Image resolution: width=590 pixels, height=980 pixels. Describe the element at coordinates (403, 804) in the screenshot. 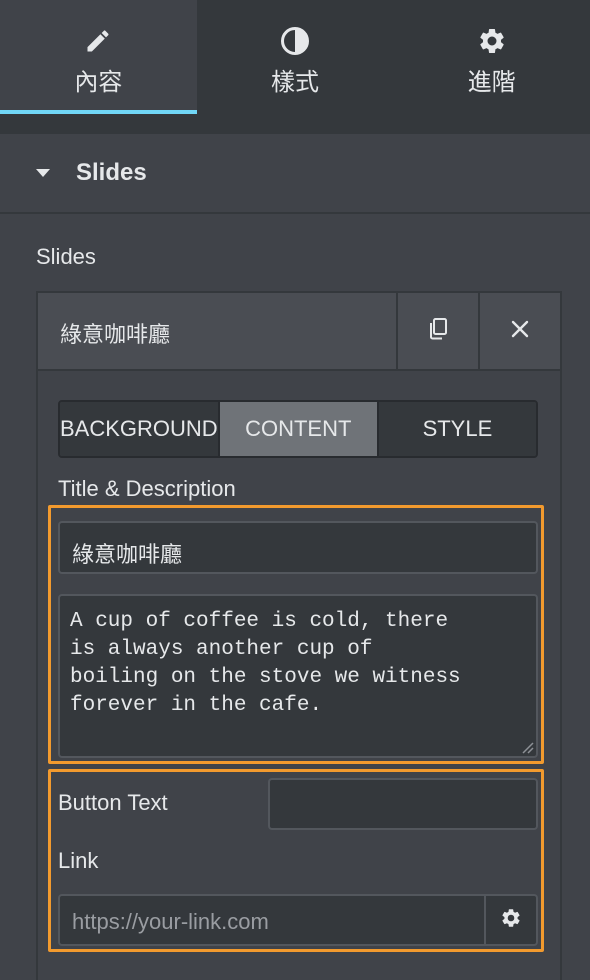

I see `button-text-input` at that location.